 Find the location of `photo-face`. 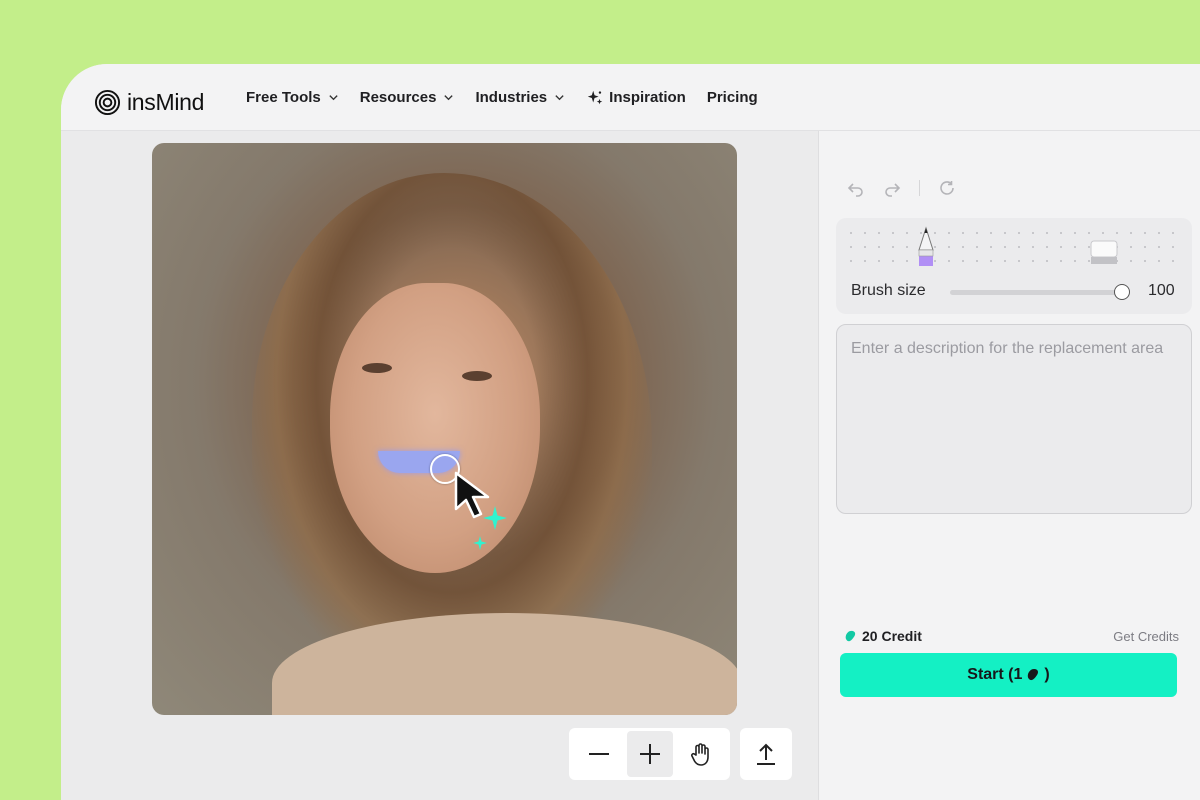

photo-face is located at coordinates (435, 428).